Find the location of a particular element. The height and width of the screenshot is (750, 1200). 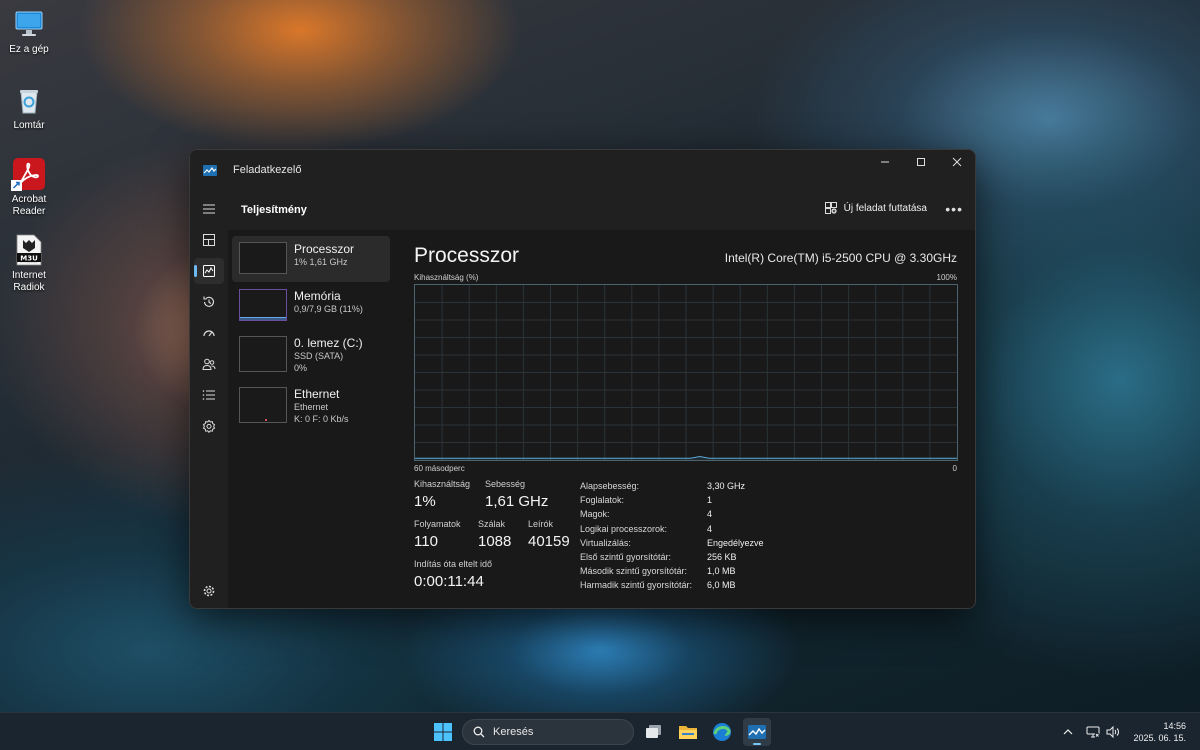

edge-browser-button is located at coordinates (722, 732).